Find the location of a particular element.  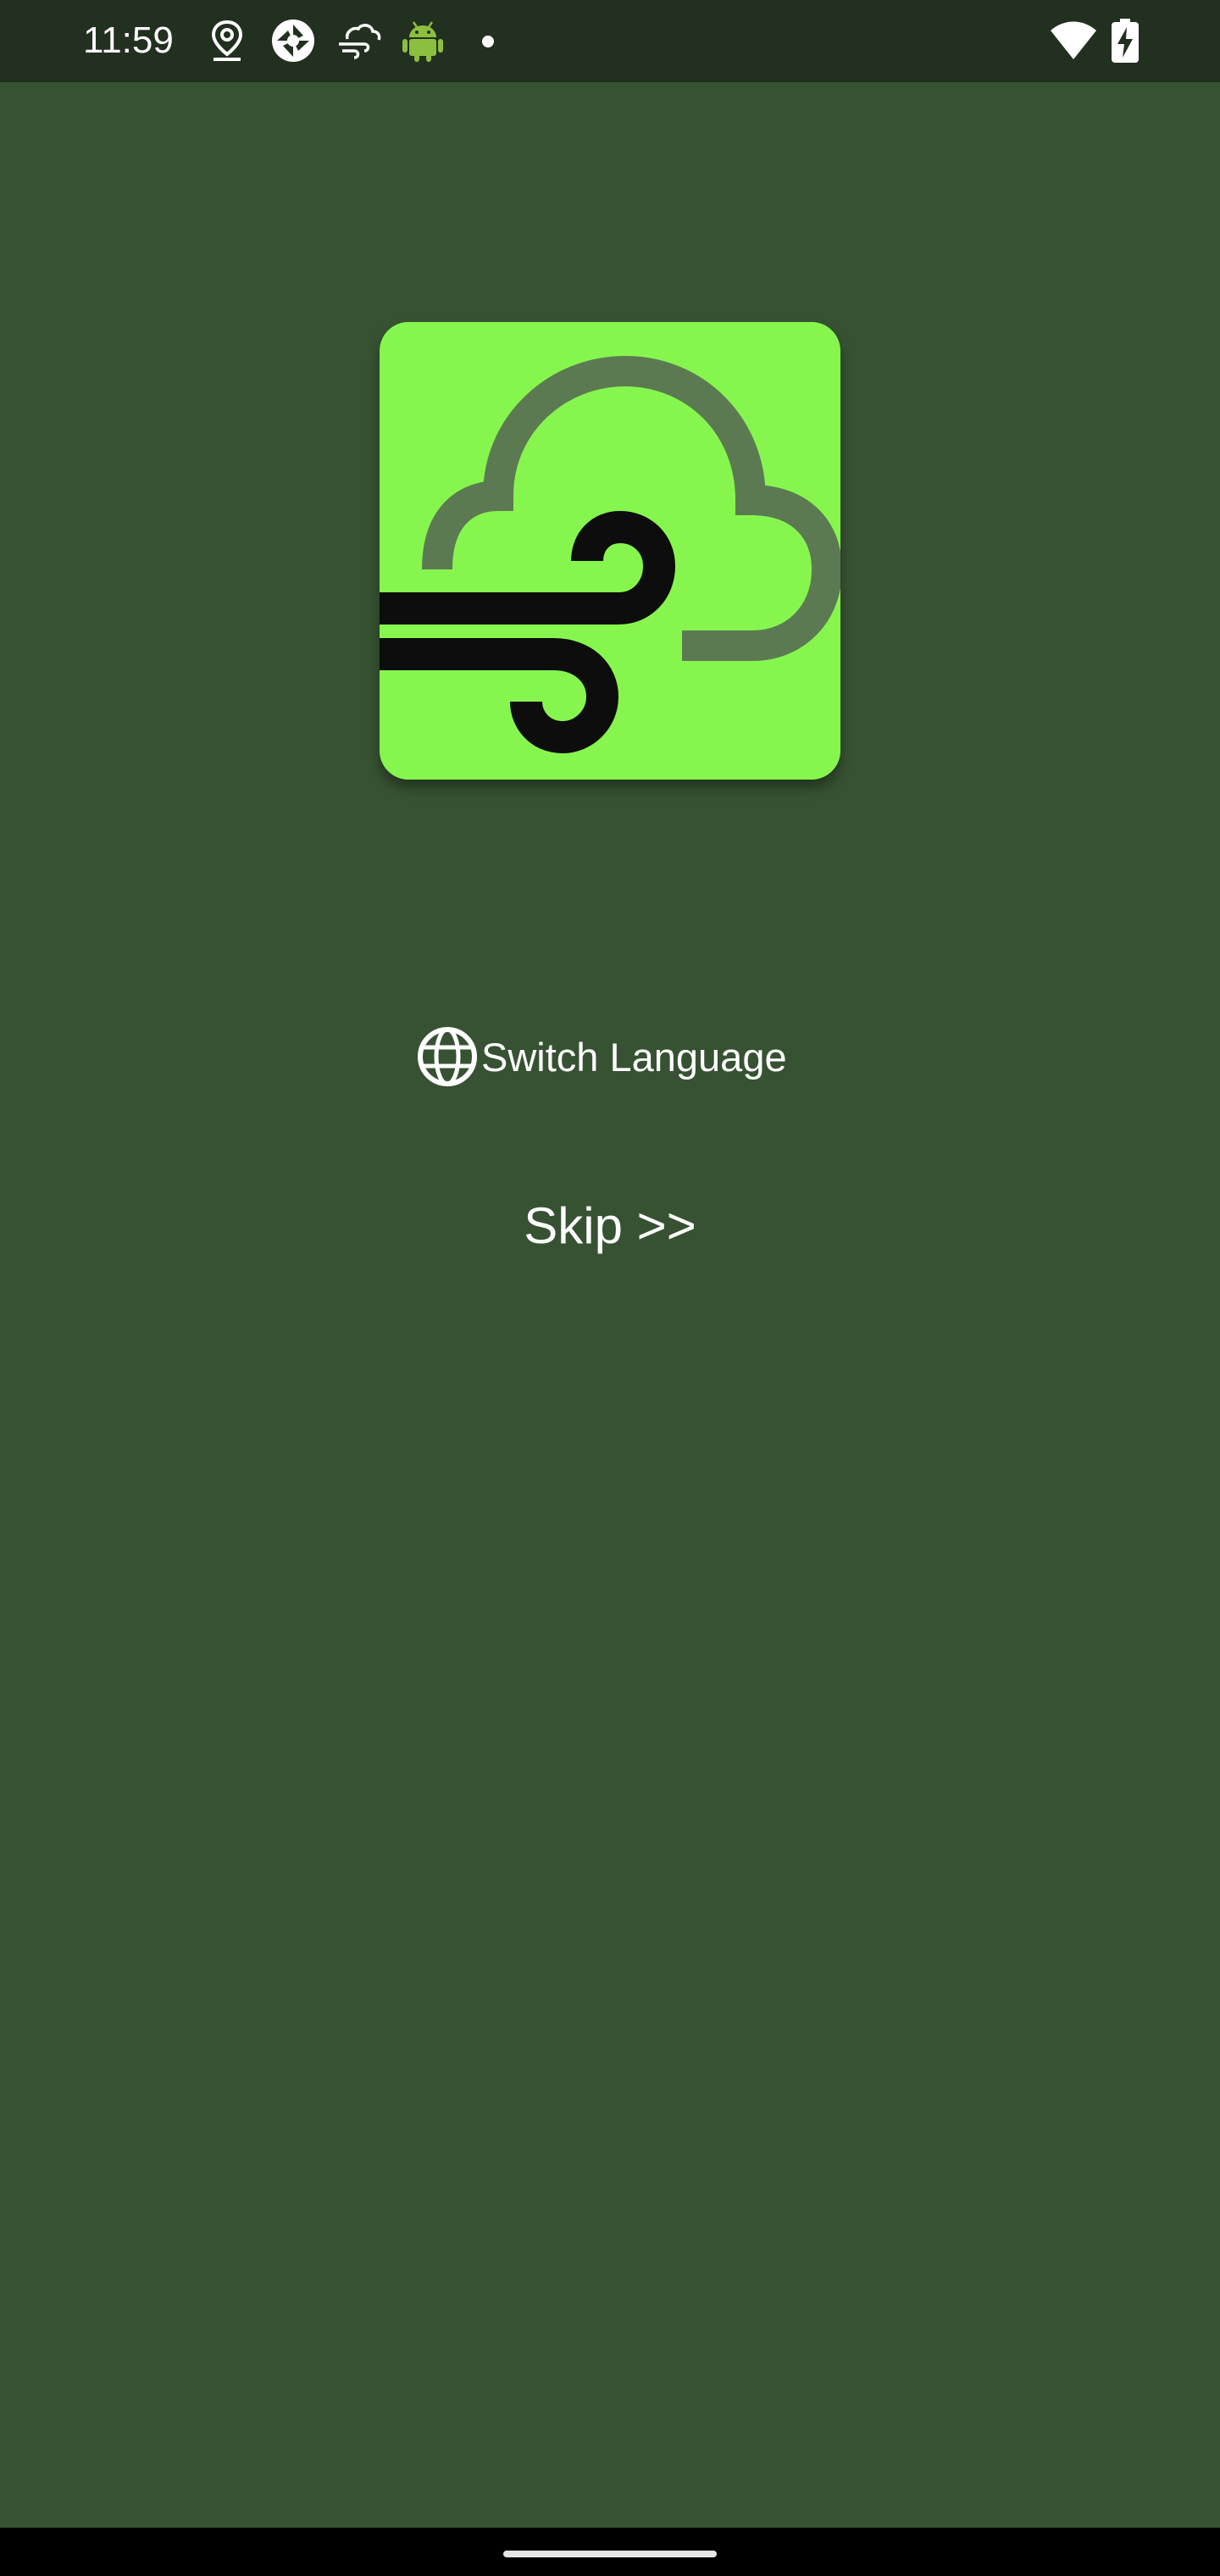

home-gesture-handle is located at coordinates (610, 2554).